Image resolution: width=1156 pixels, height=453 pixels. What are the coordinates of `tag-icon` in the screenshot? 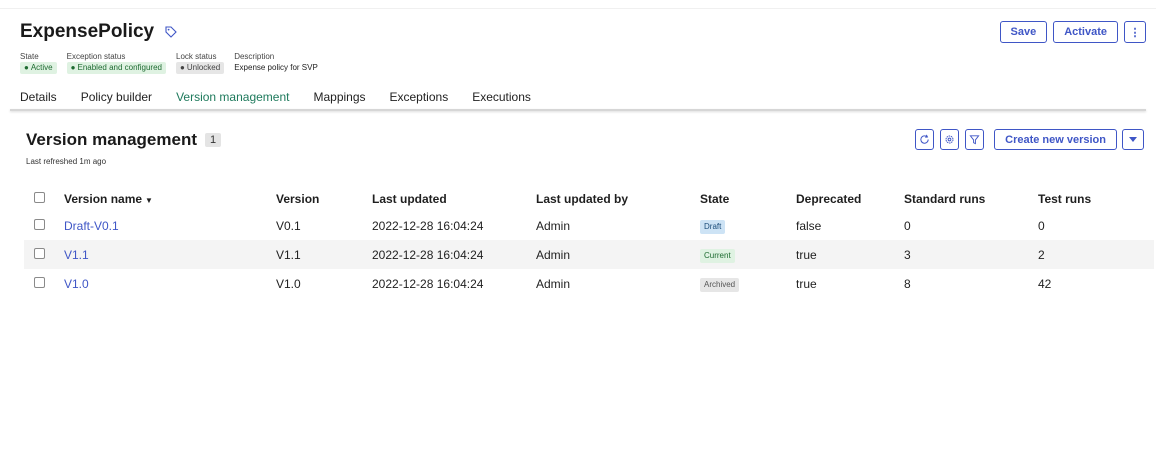 It's located at (171, 32).